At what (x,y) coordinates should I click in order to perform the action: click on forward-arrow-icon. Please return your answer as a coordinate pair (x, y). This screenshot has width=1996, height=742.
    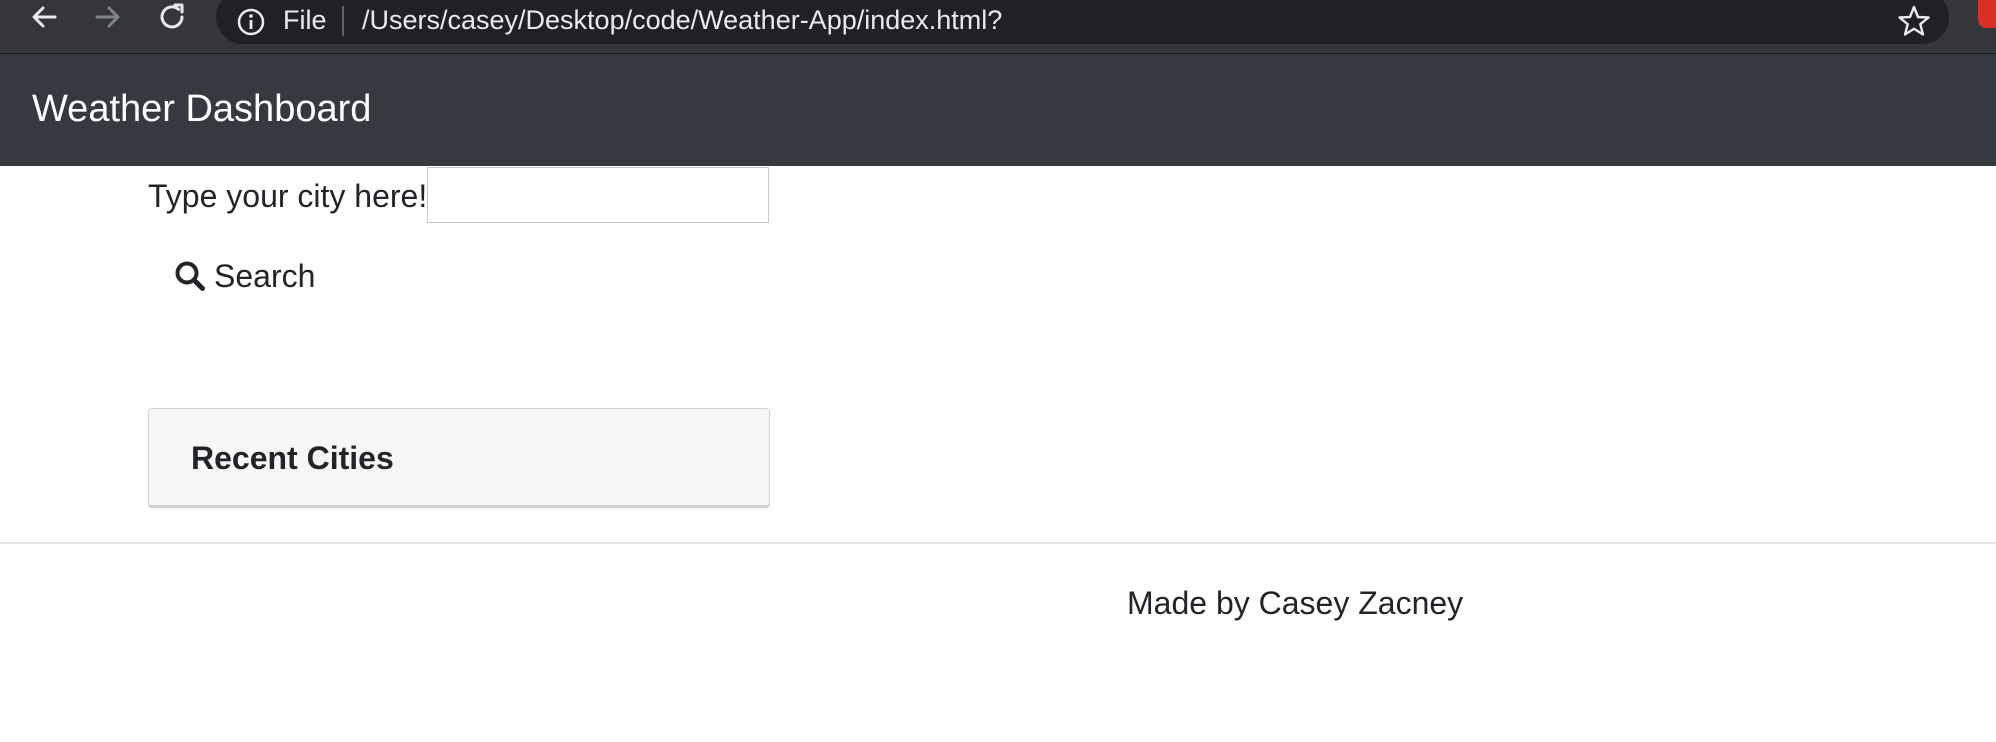
    Looking at the image, I should click on (107, 17).